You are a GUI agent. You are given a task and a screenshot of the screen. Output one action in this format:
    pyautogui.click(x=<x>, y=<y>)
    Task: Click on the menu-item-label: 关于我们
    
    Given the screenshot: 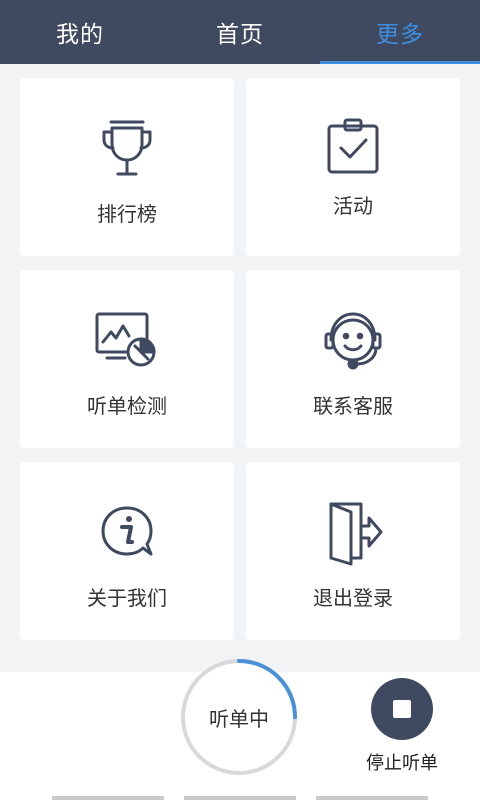 What is the action you would take?
    pyautogui.click(x=127, y=598)
    